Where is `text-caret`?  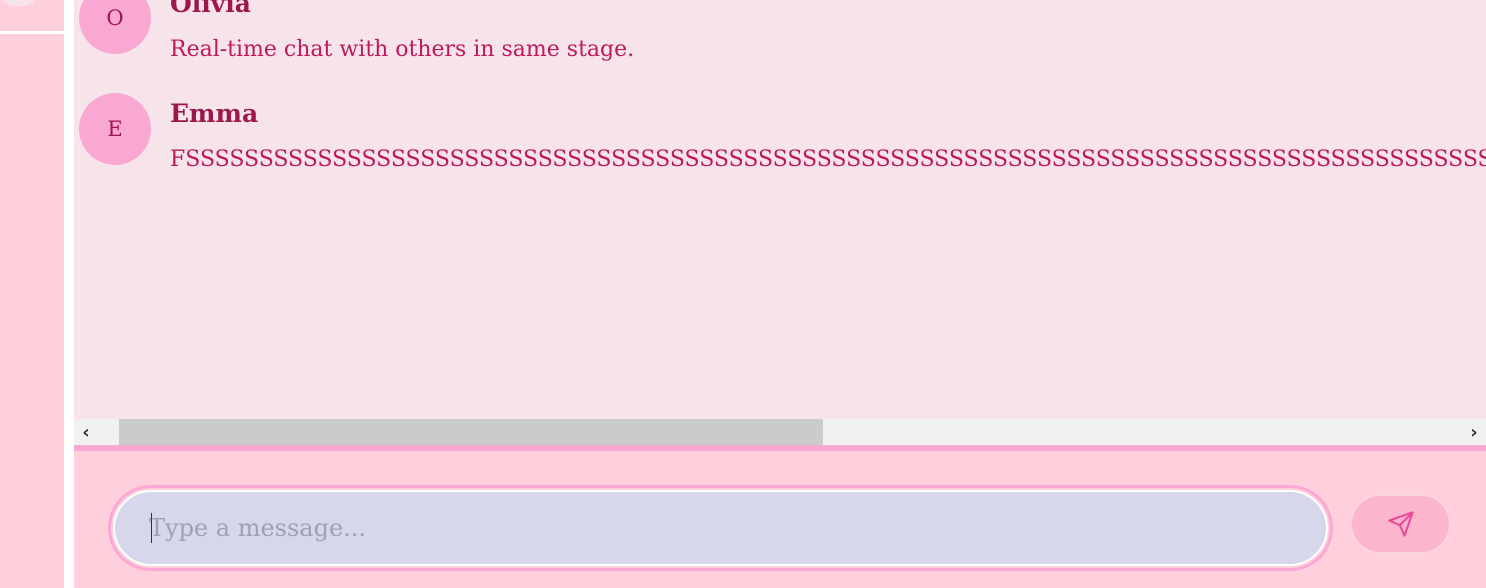 text-caret is located at coordinates (151, 528).